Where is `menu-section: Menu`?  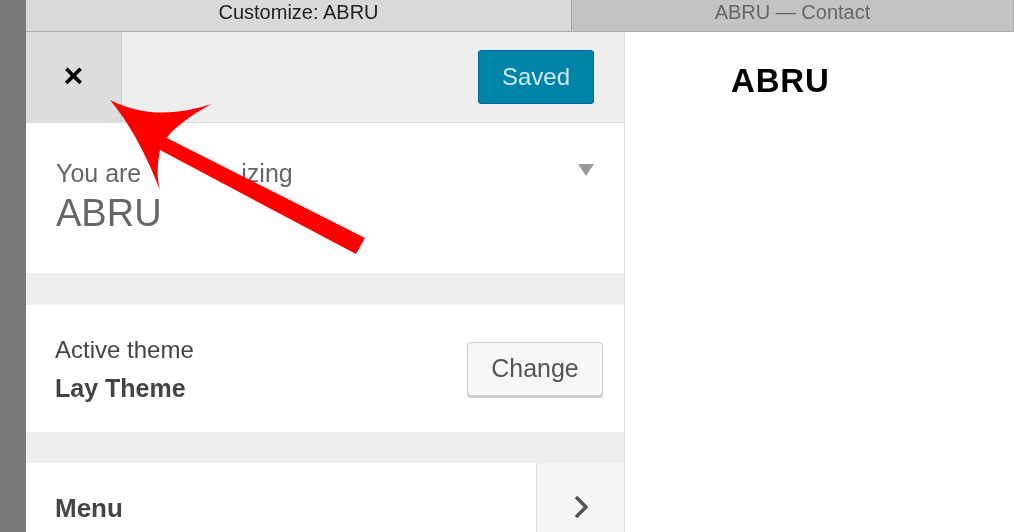 menu-section: Menu is located at coordinates (325, 497).